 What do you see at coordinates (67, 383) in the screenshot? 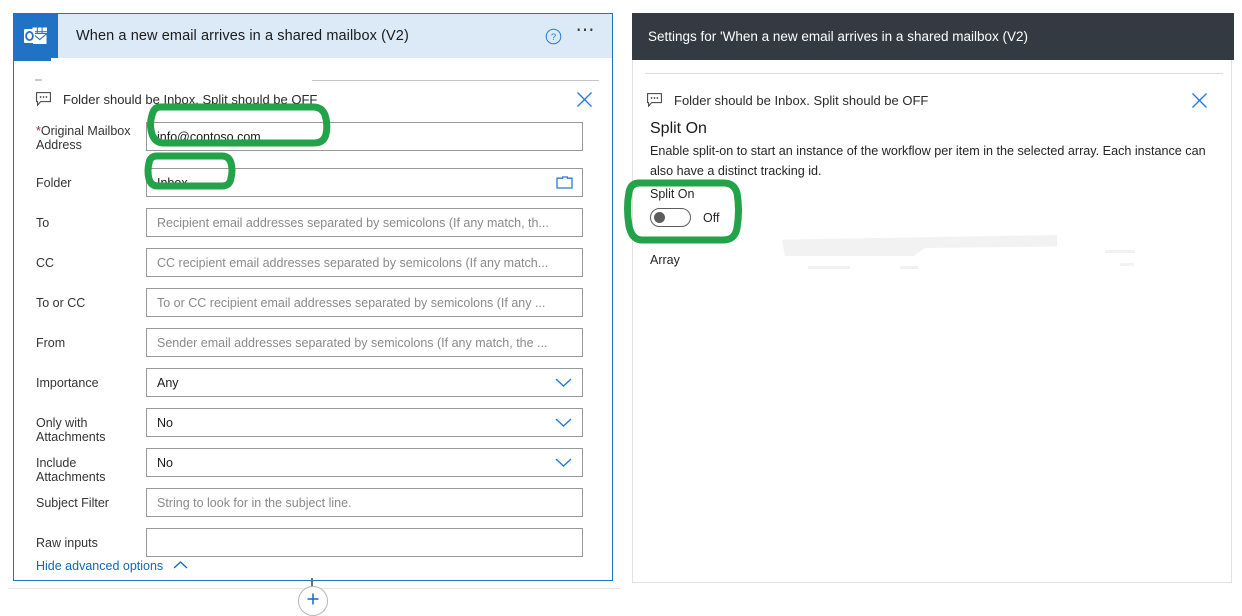
I see `label-importance: Importance` at bounding box center [67, 383].